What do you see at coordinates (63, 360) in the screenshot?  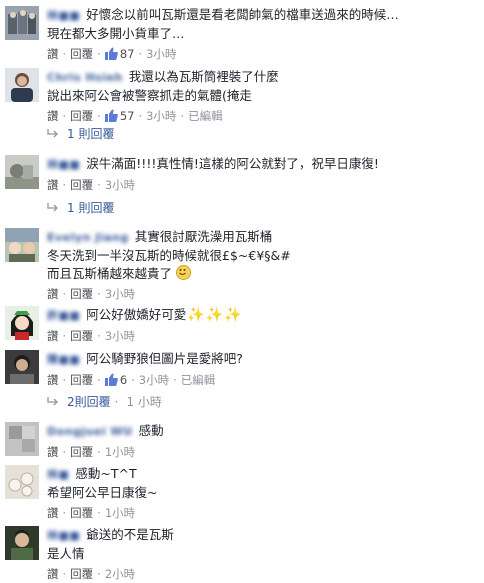 I see `comment-author: 陳■■` at bounding box center [63, 360].